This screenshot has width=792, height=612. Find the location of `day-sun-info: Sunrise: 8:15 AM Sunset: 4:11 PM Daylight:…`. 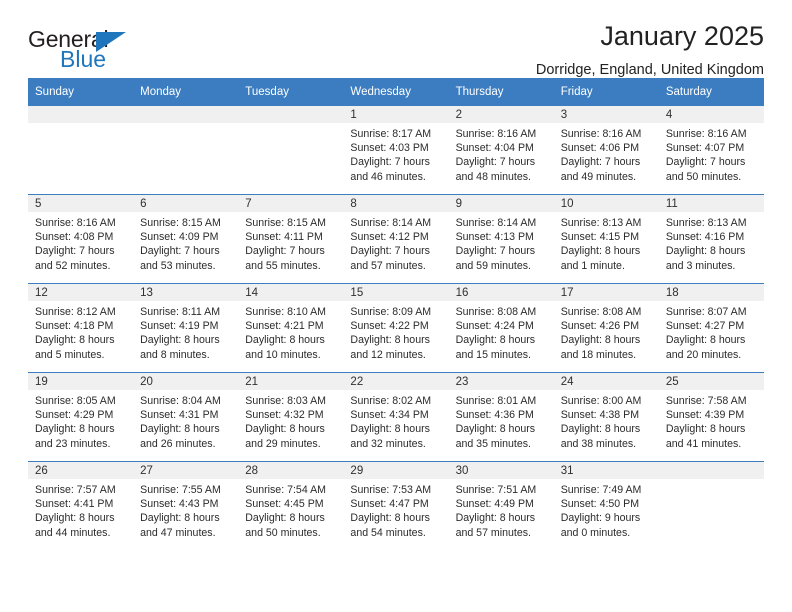

day-sun-info: Sunrise: 8:15 AM Sunset: 4:11 PM Daylight:… is located at coordinates (290, 242).